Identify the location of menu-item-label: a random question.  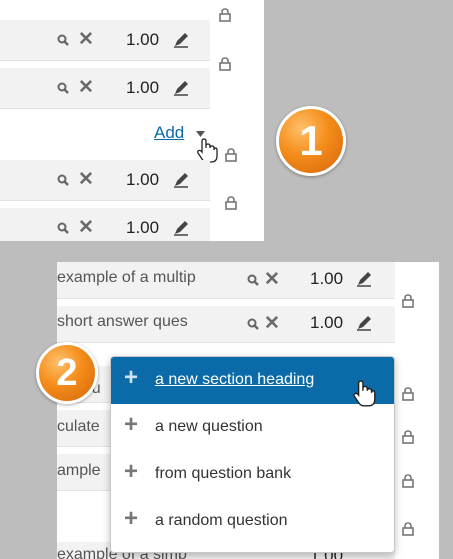
(221, 520).